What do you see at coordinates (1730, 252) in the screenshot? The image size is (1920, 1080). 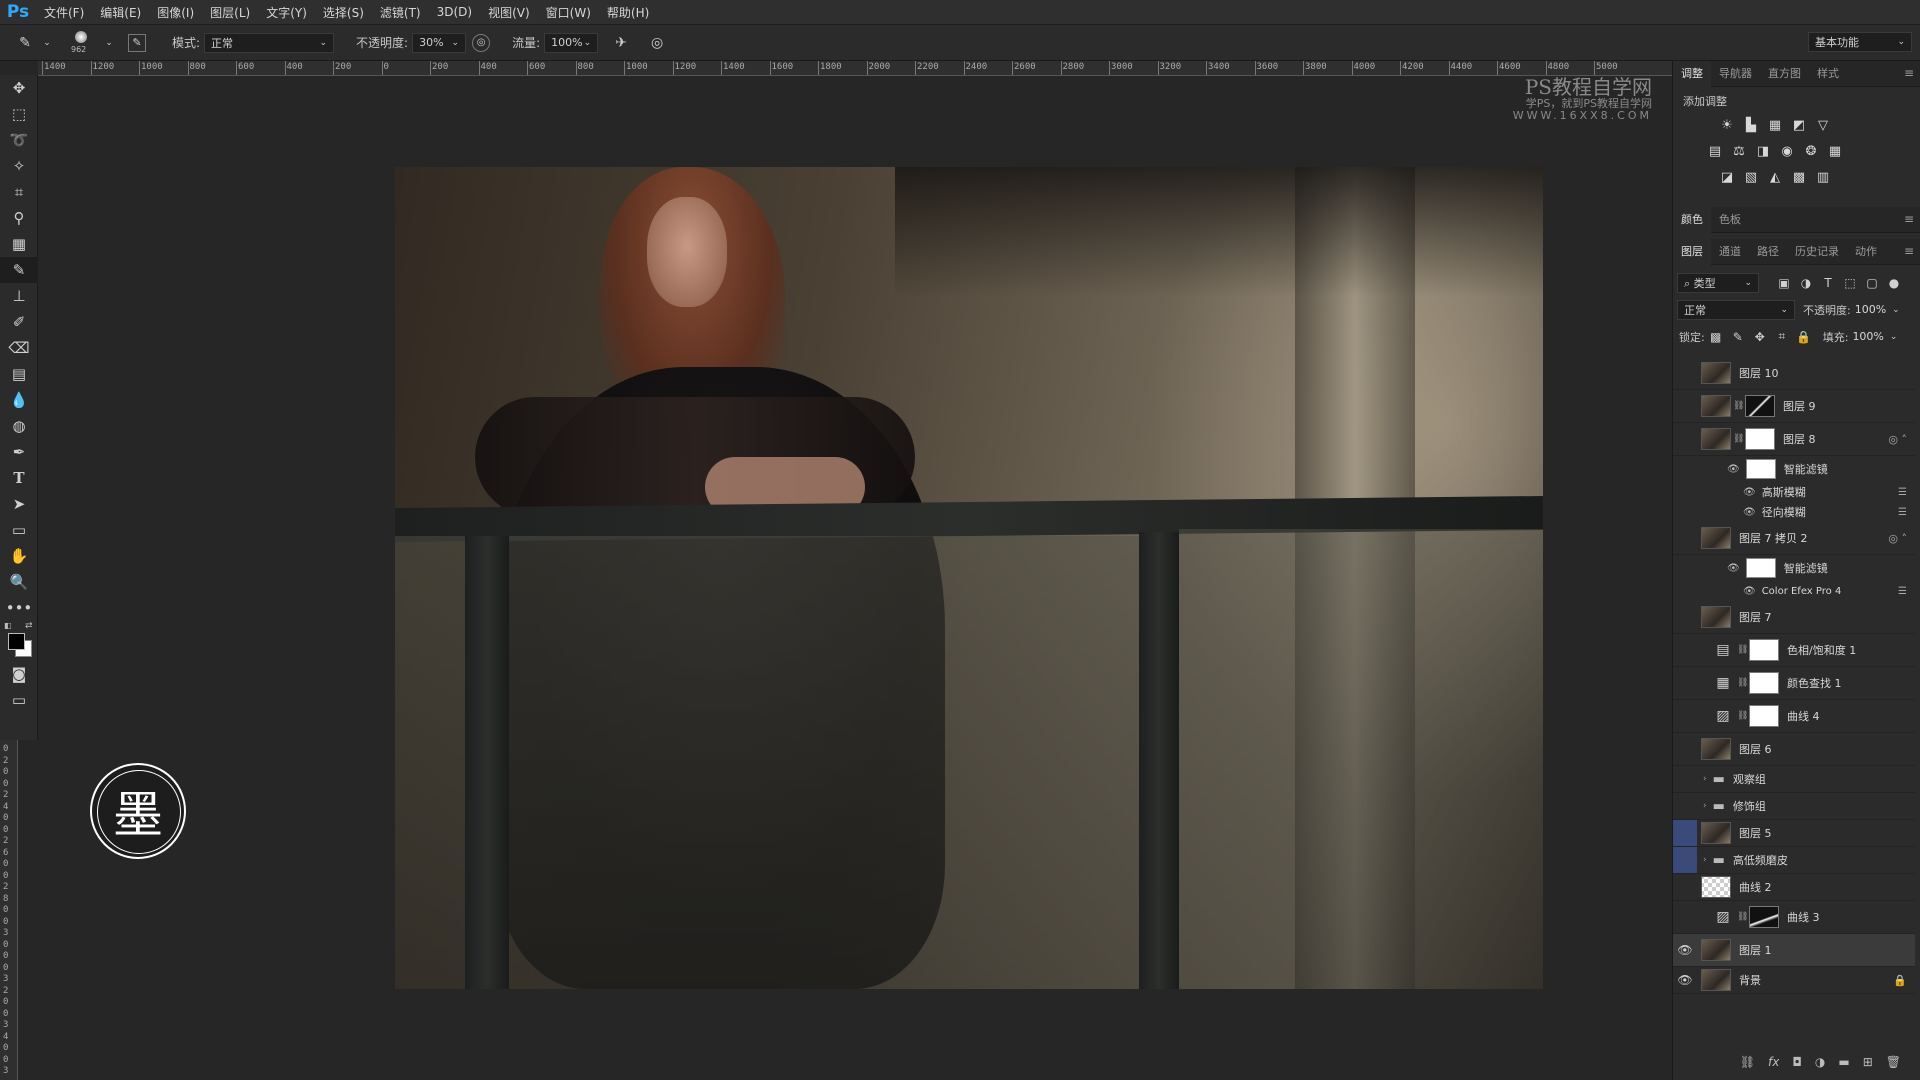 I see `tab-channels: 通道` at bounding box center [1730, 252].